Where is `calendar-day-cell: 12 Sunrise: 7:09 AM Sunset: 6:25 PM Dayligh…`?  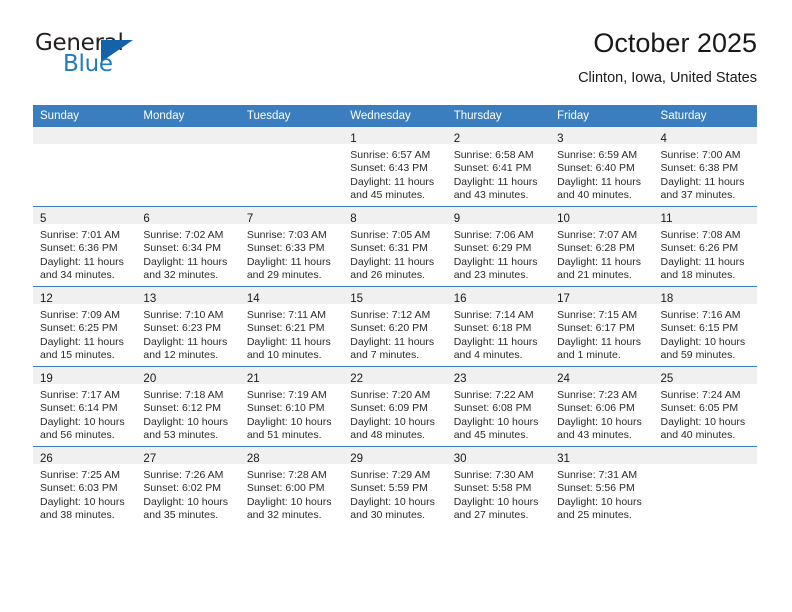 calendar-day-cell: 12 Sunrise: 7:09 AM Sunset: 6:25 PM Dayligh… is located at coordinates (85, 326).